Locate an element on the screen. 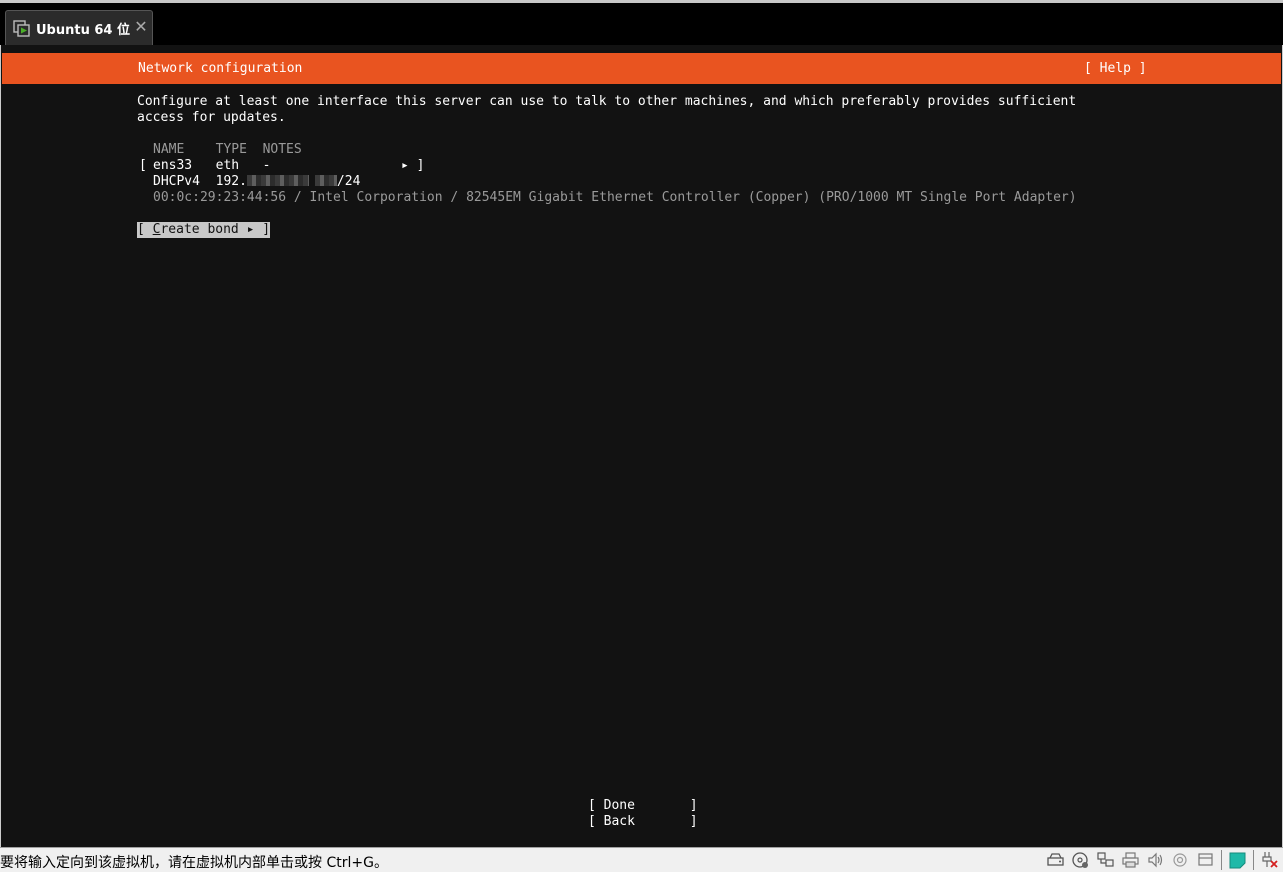 This screenshot has width=1283, height=872. status-bar: 要将输入定向到该虚拟机，请在虚拟机内部单击或按 Ctrl+G。 is located at coordinates (641, 859).